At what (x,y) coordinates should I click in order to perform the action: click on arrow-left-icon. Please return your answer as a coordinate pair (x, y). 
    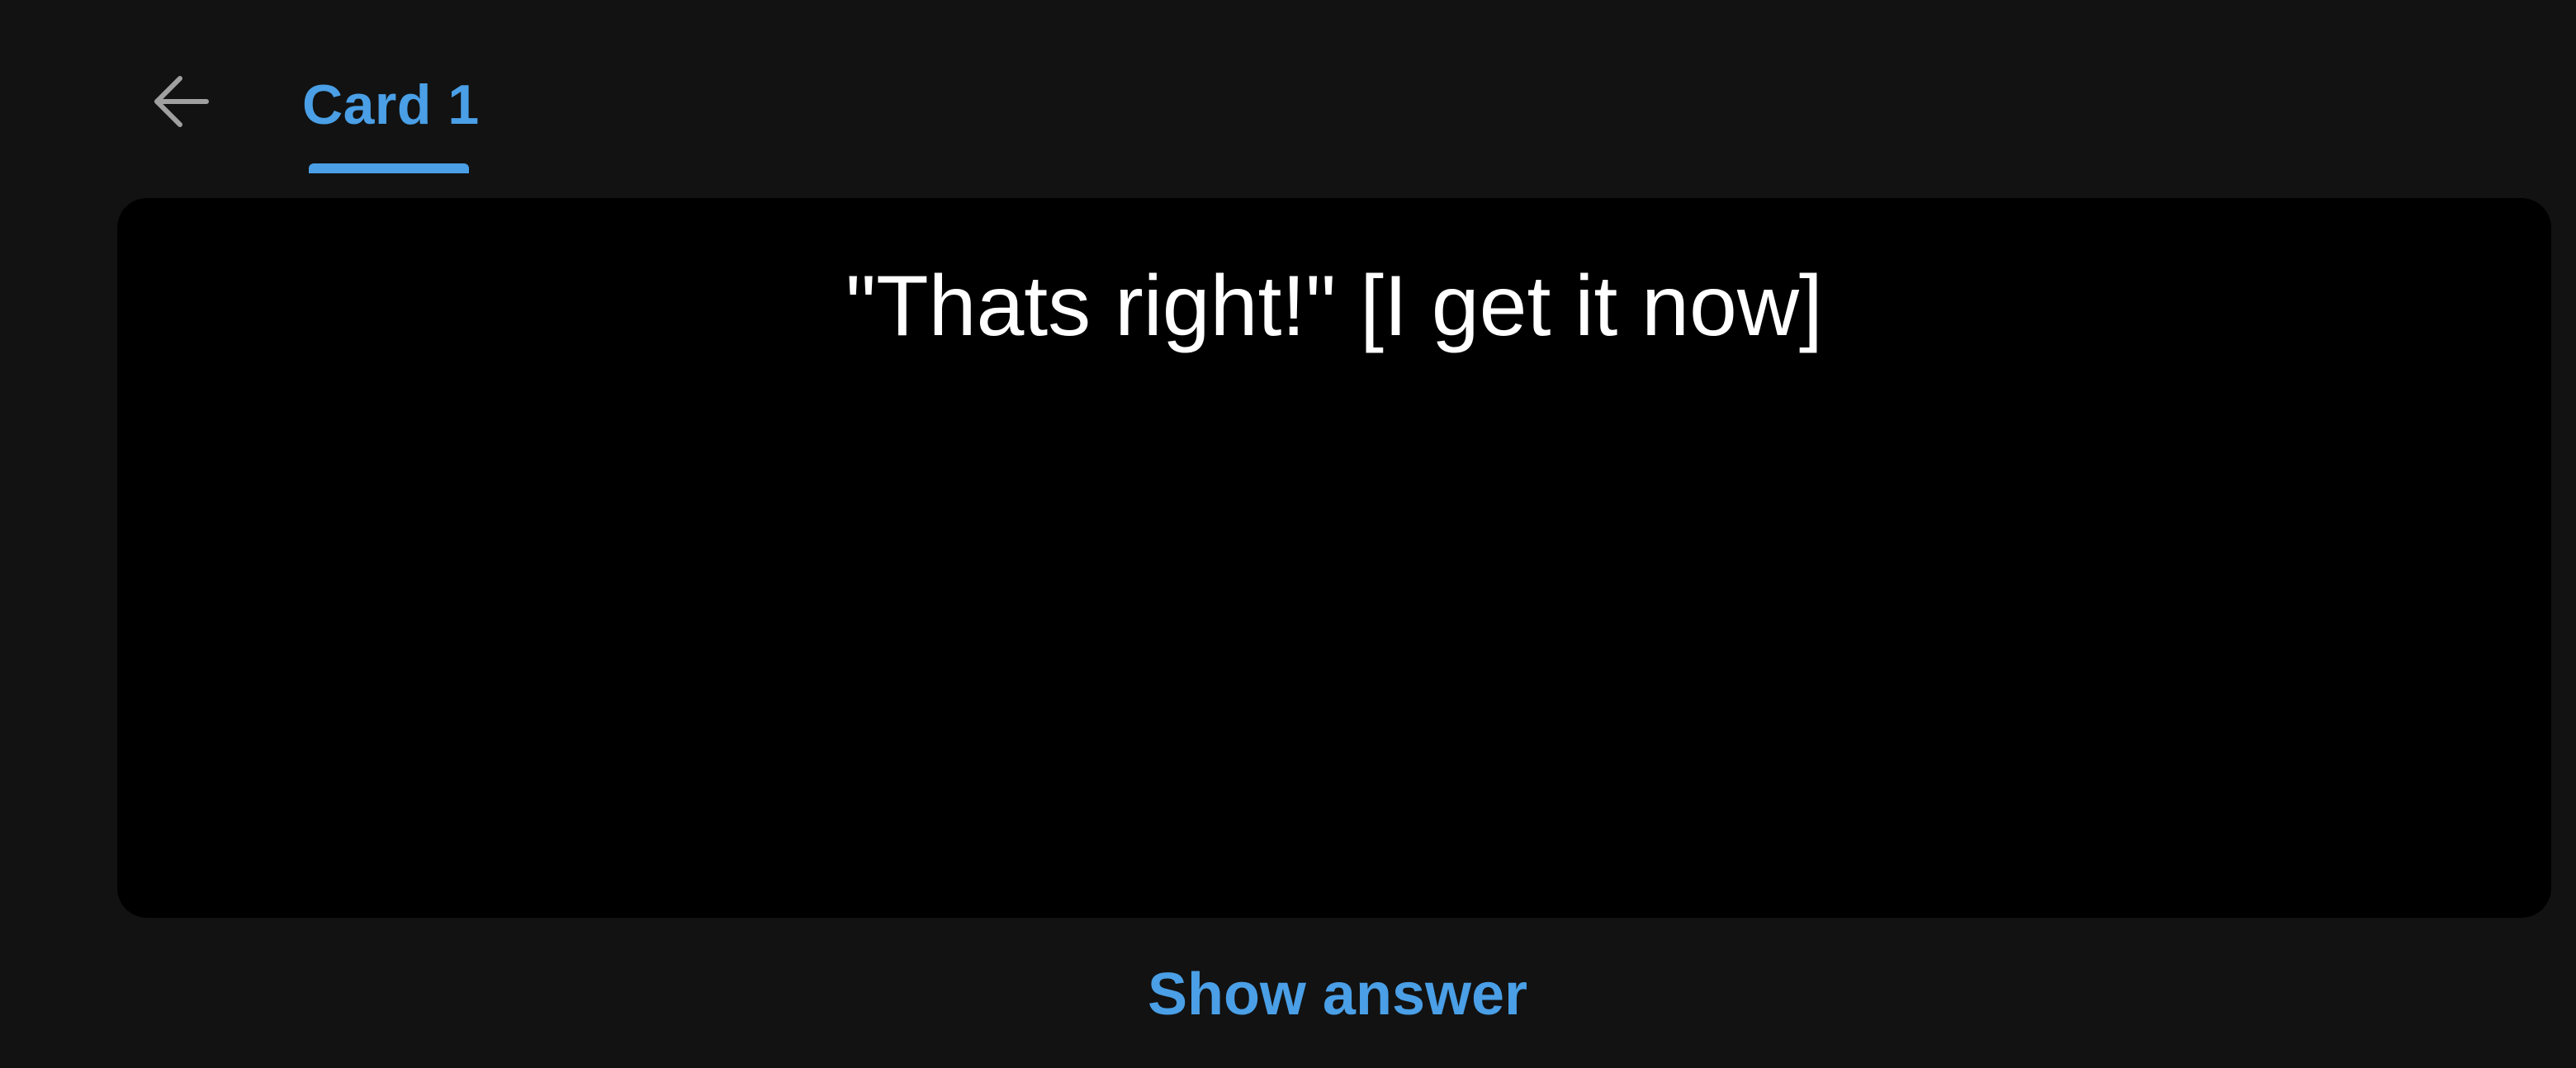
    Looking at the image, I should click on (181, 101).